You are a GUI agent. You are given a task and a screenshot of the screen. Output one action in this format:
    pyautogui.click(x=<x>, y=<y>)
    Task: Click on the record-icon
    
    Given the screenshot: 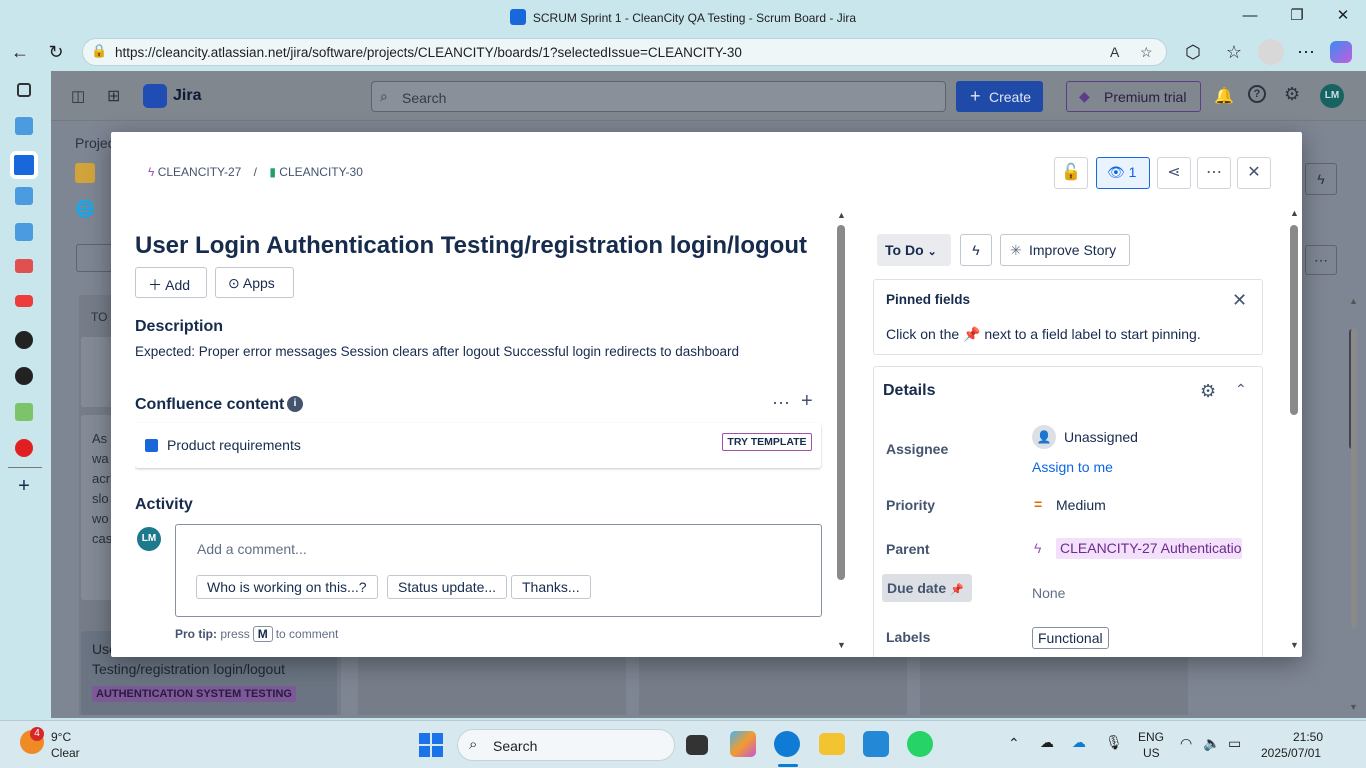 What is the action you would take?
    pyautogui.click(x=24, y=448)
    